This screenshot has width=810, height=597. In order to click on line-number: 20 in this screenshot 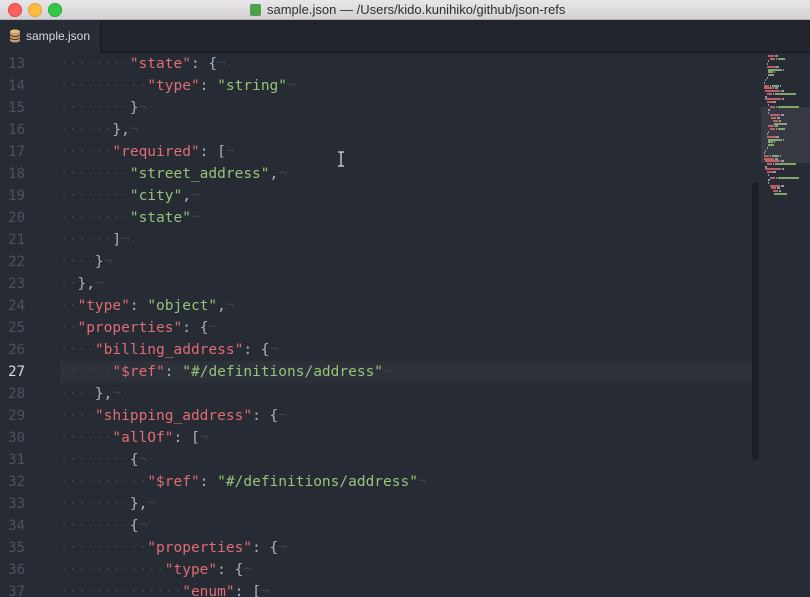, I will do `click(16, 218)`.